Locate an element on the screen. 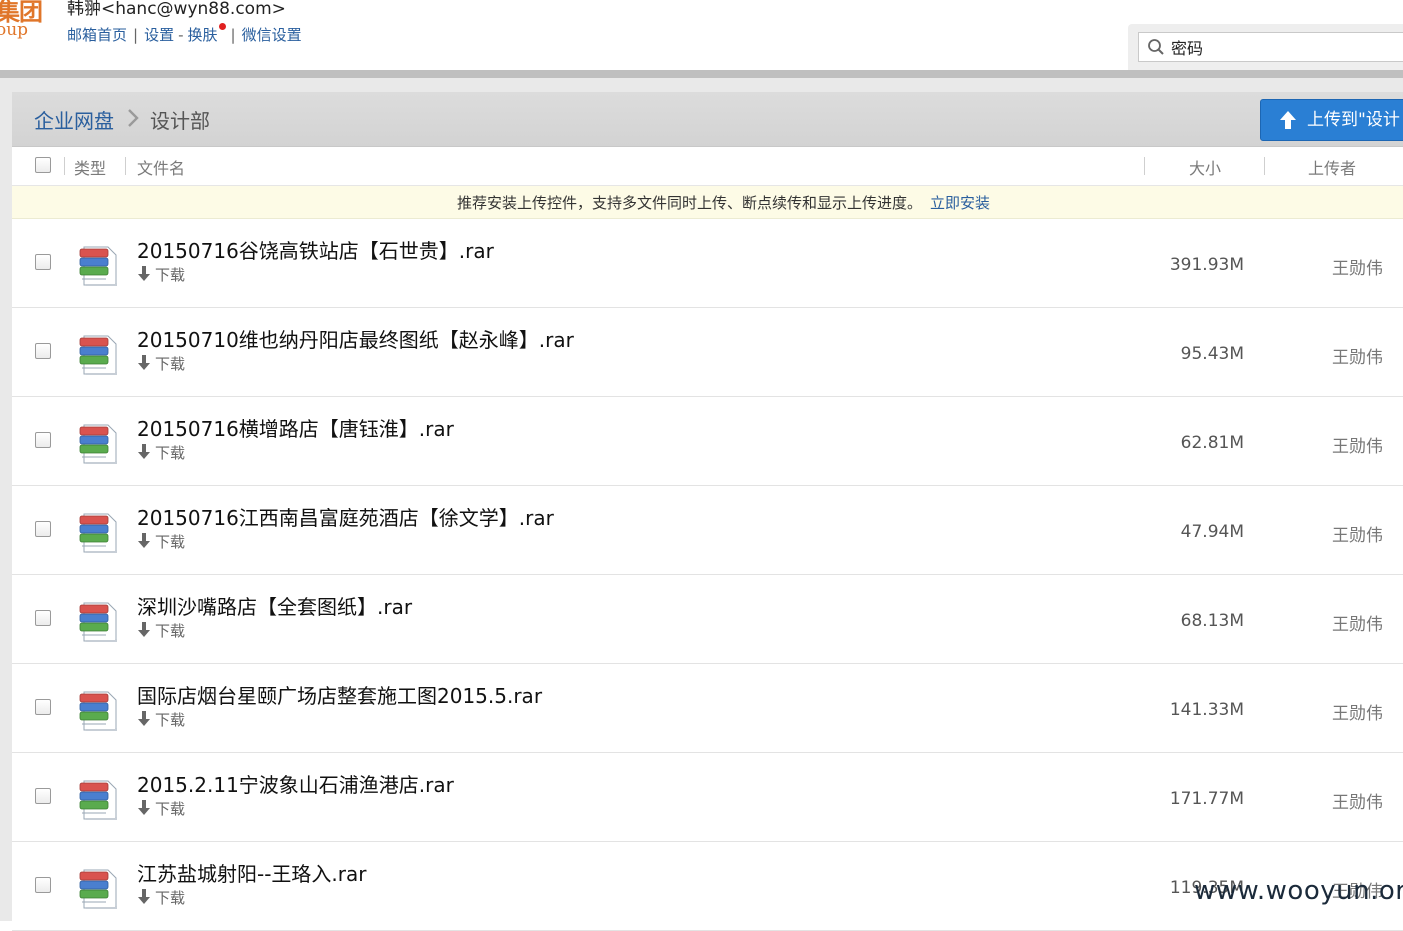  file-name: 20150710维也纳丹阳店最终图纸【赵永峰】.rar is located at coordinates (355, 338).